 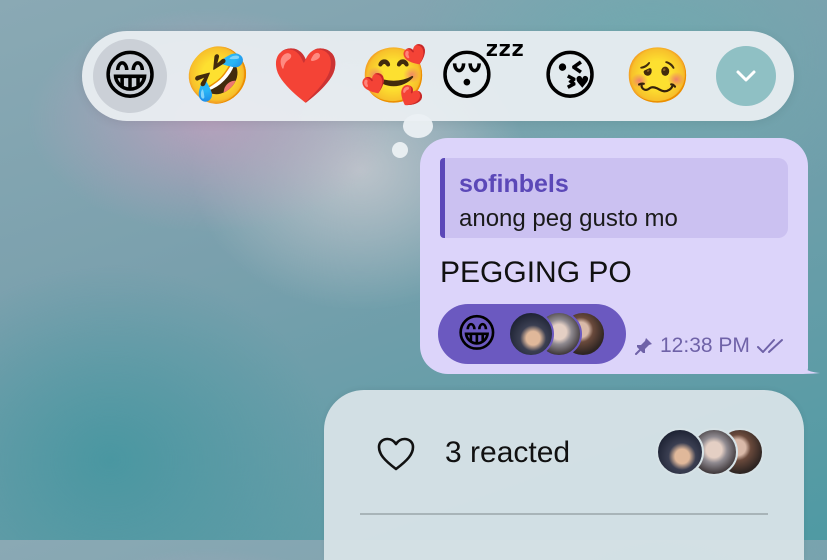 What do you see at coordinates (643, 346) in the screenshot?
I see `pin-icon` at bounding box center [643, 346].